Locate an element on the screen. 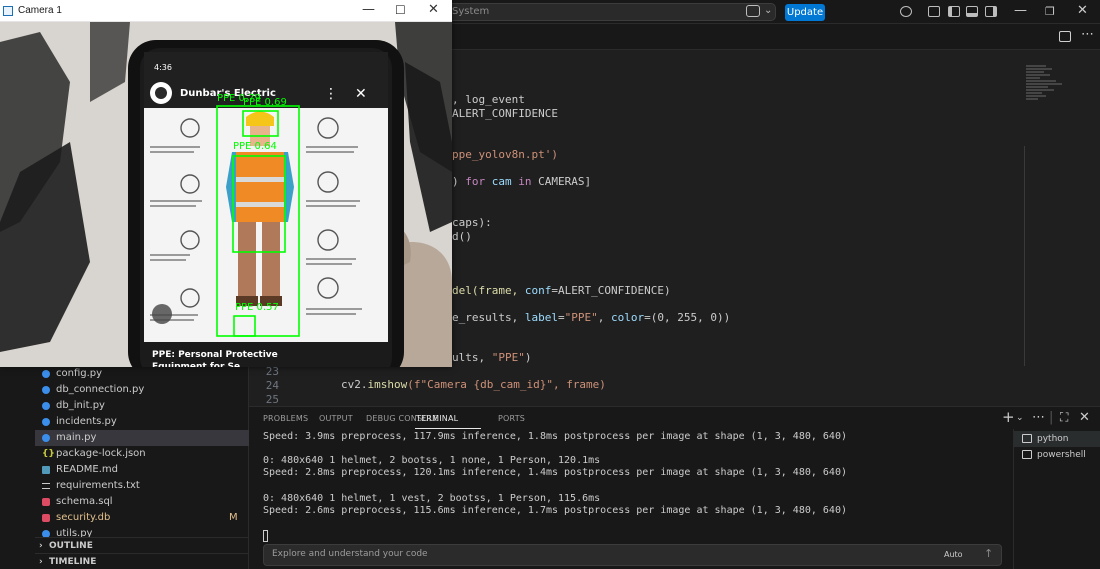 The width and height of the screenshot is (1100, 569). tab-output: OUTPUT is located at coordinates (336, 418).